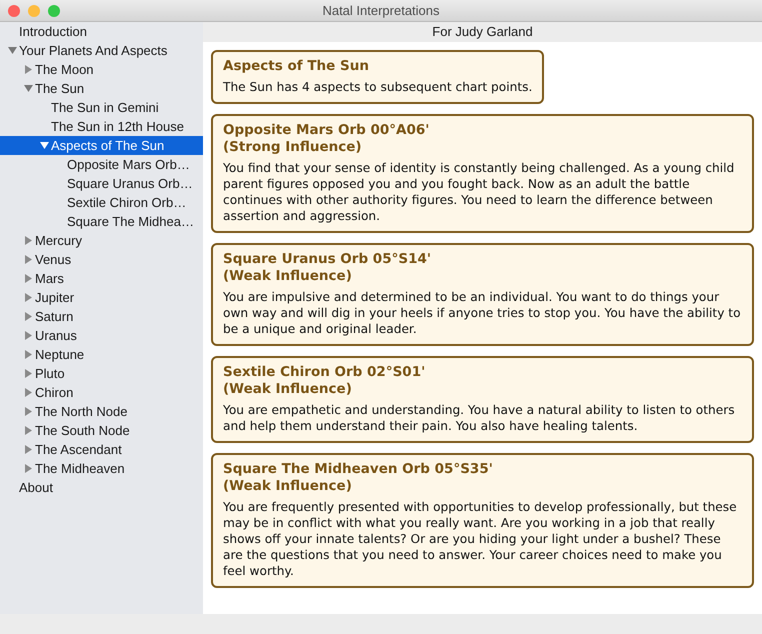 Image resolution: width=762 pixels, height=634 pixels. What do you see at coordinates (101, 392) in the screenshot?
I see `sidebar-item: Chiron` at bounding box center [101, 392].